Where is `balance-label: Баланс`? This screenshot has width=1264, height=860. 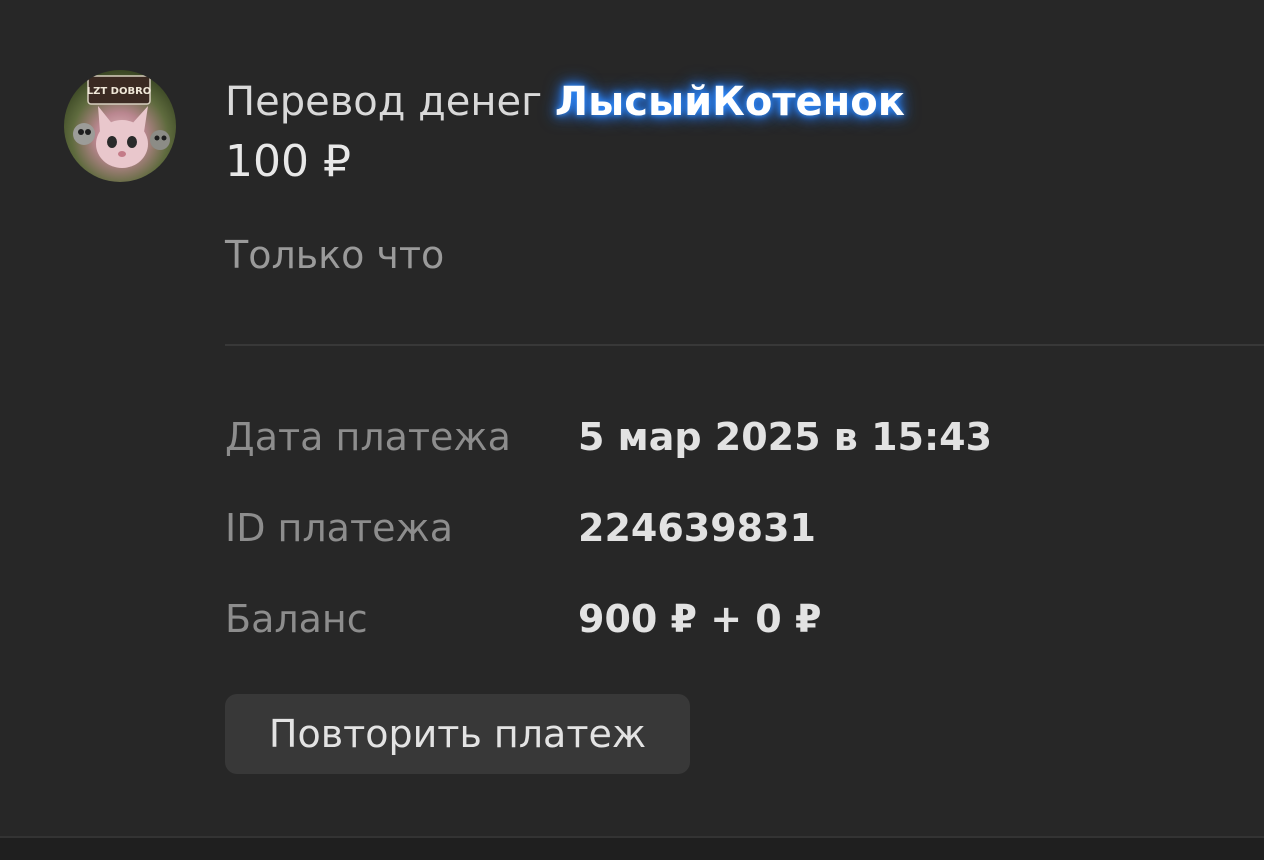
balance-label: Баланс is located at coordinates (296, 619).